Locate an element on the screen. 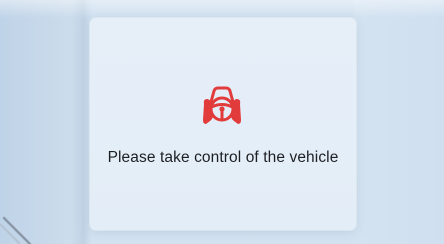  background-top-band is located at coordinates (222, 9).